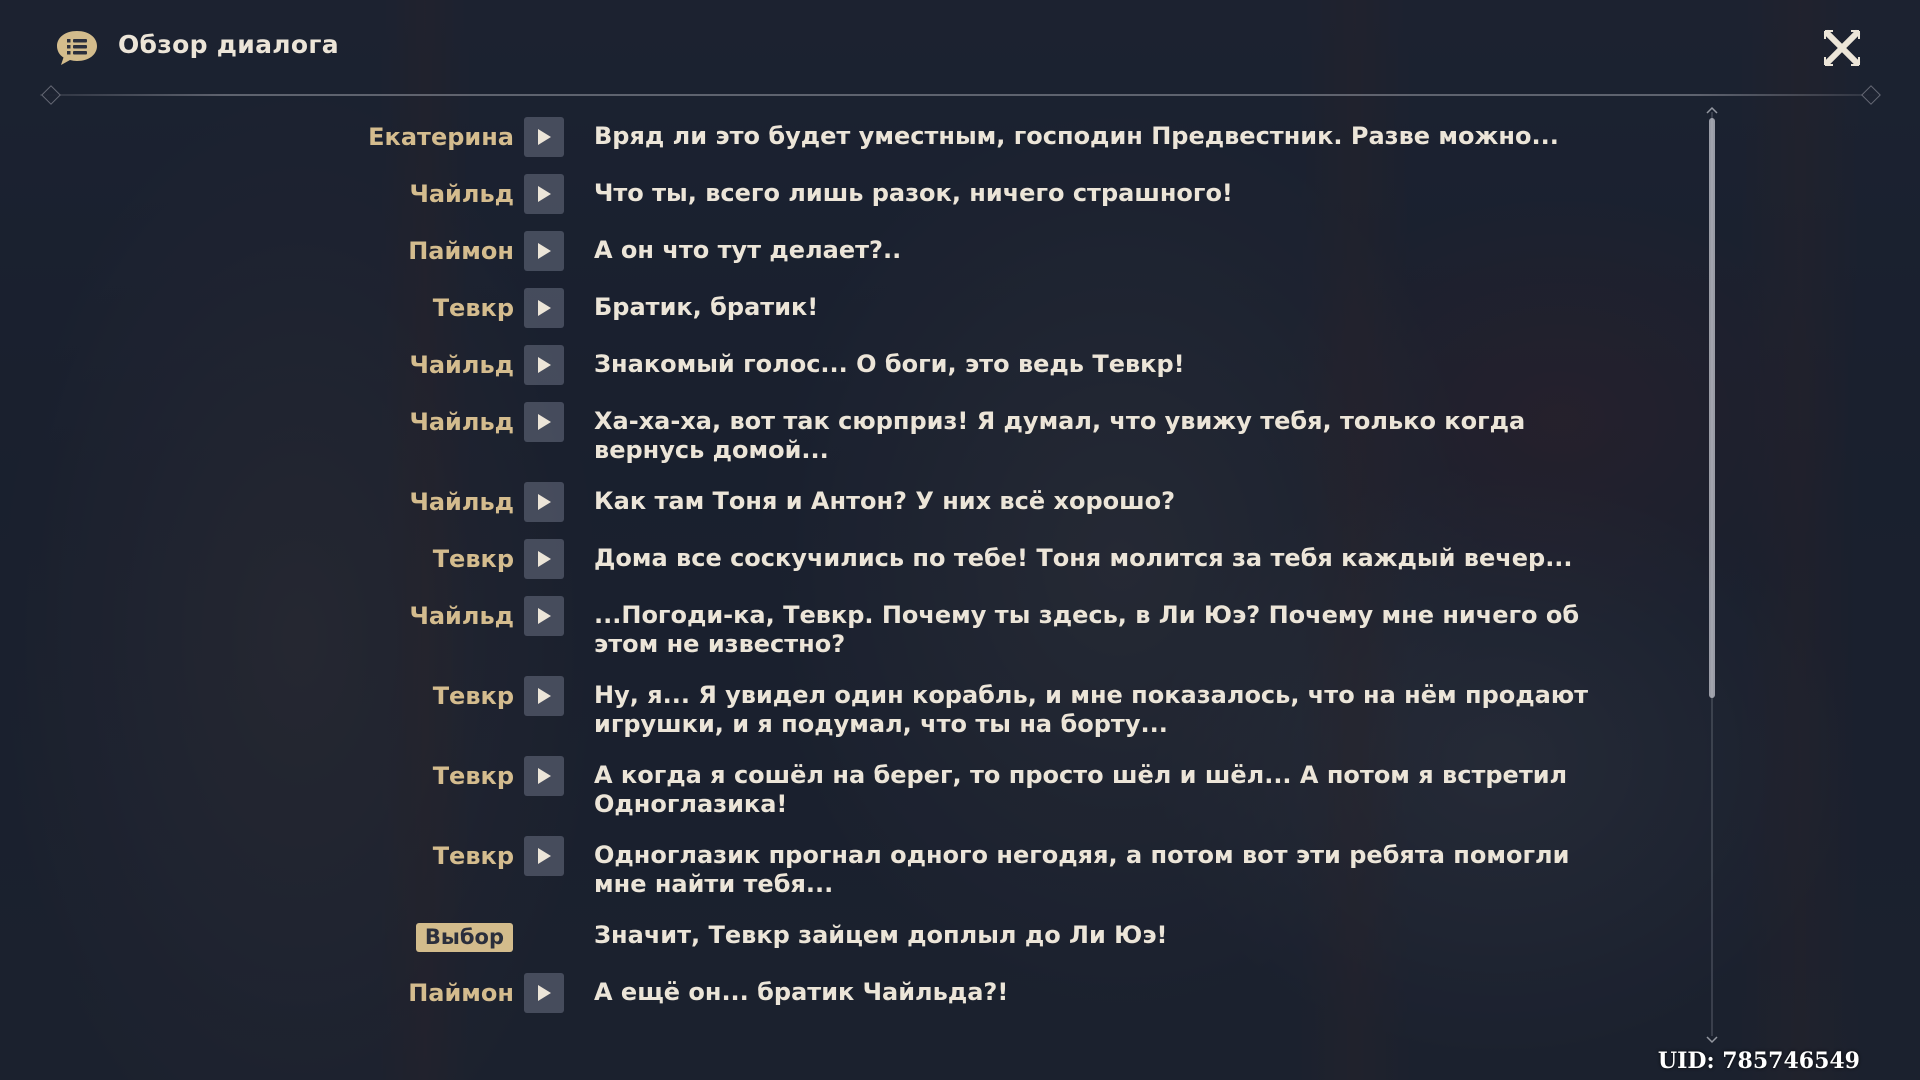  I want to click on dialogue-row: Паймон А ещё он... братик Чайльда?!, so click(850, 993).